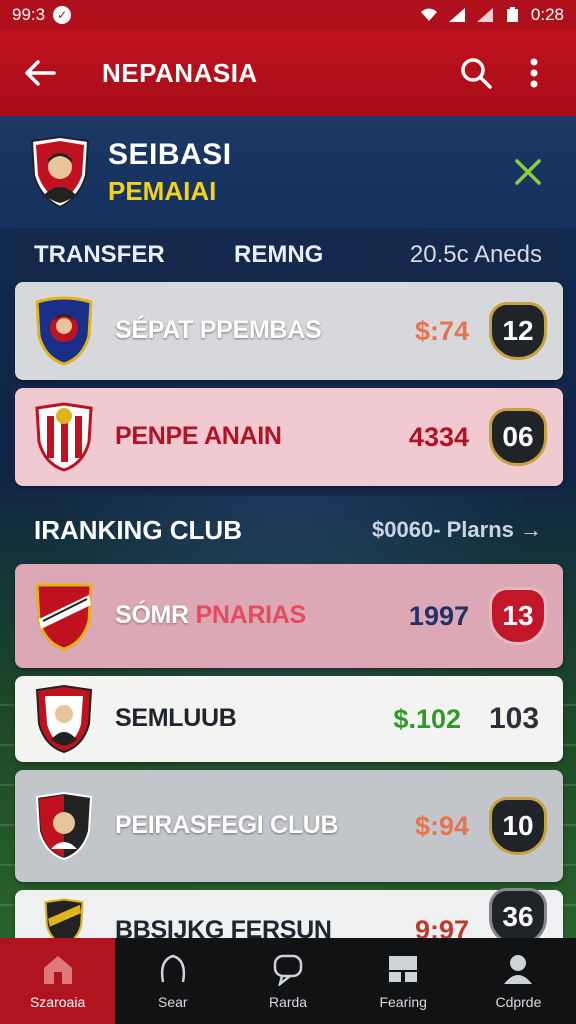 The image size is (576, 1024). I want to click on col-amount: 20.5c Aneds, so click(475, 254).